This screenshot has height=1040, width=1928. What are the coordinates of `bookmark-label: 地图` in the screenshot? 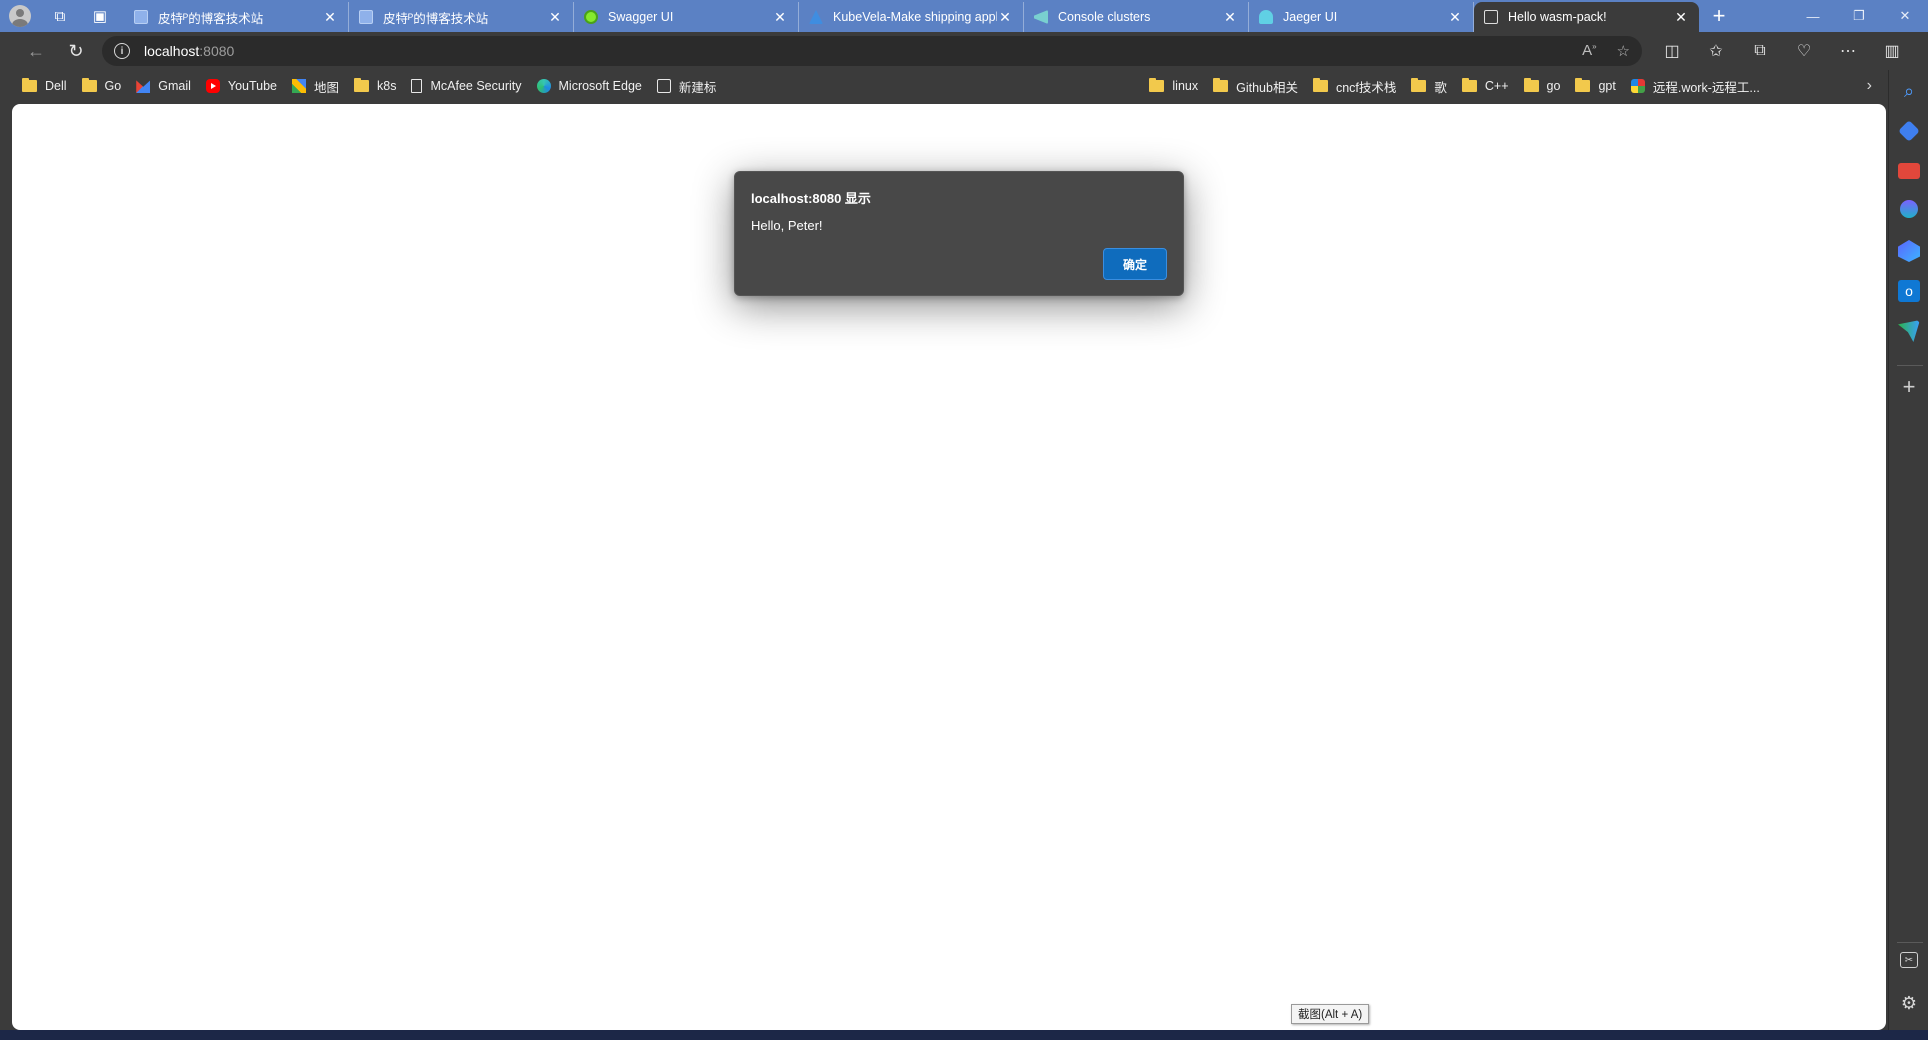 It's located at (327, 87).